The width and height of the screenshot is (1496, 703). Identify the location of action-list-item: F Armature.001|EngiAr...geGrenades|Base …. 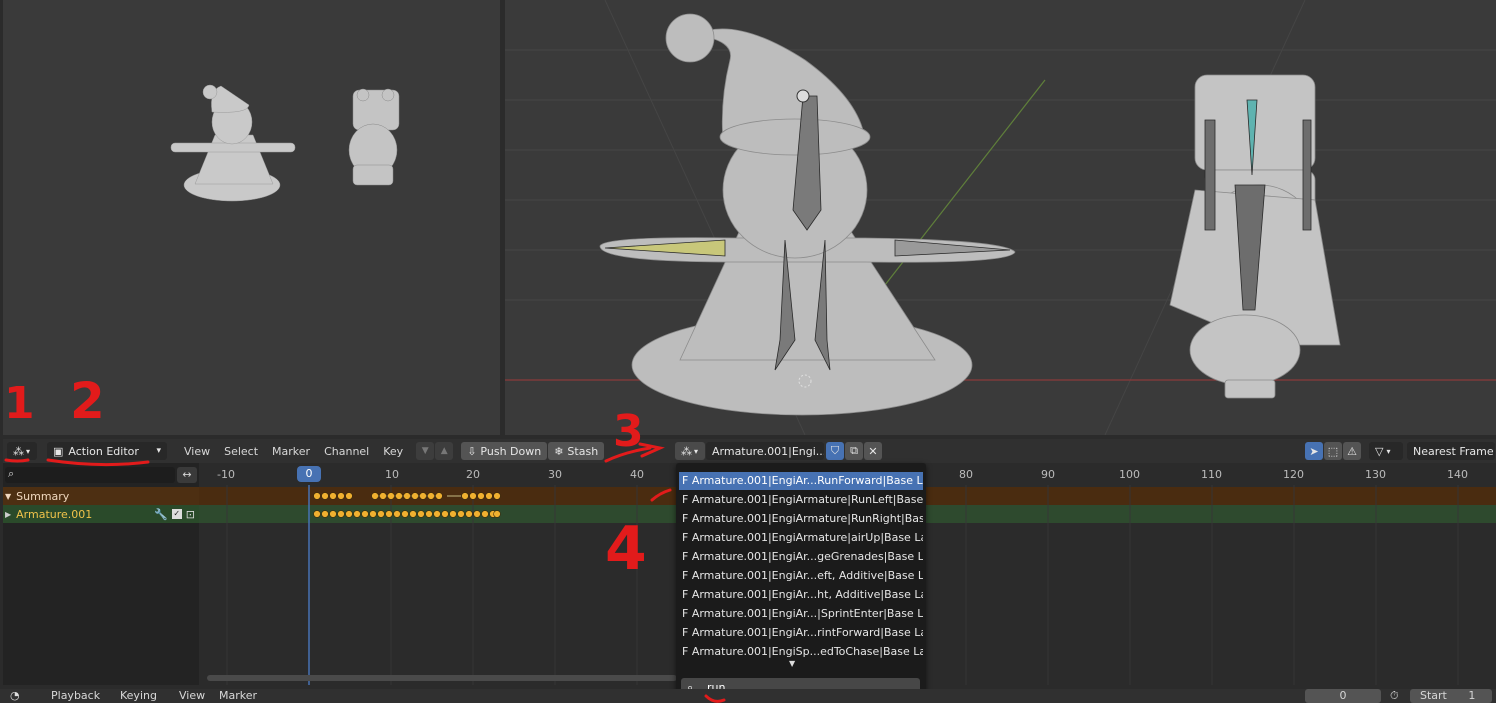
(801, 557).